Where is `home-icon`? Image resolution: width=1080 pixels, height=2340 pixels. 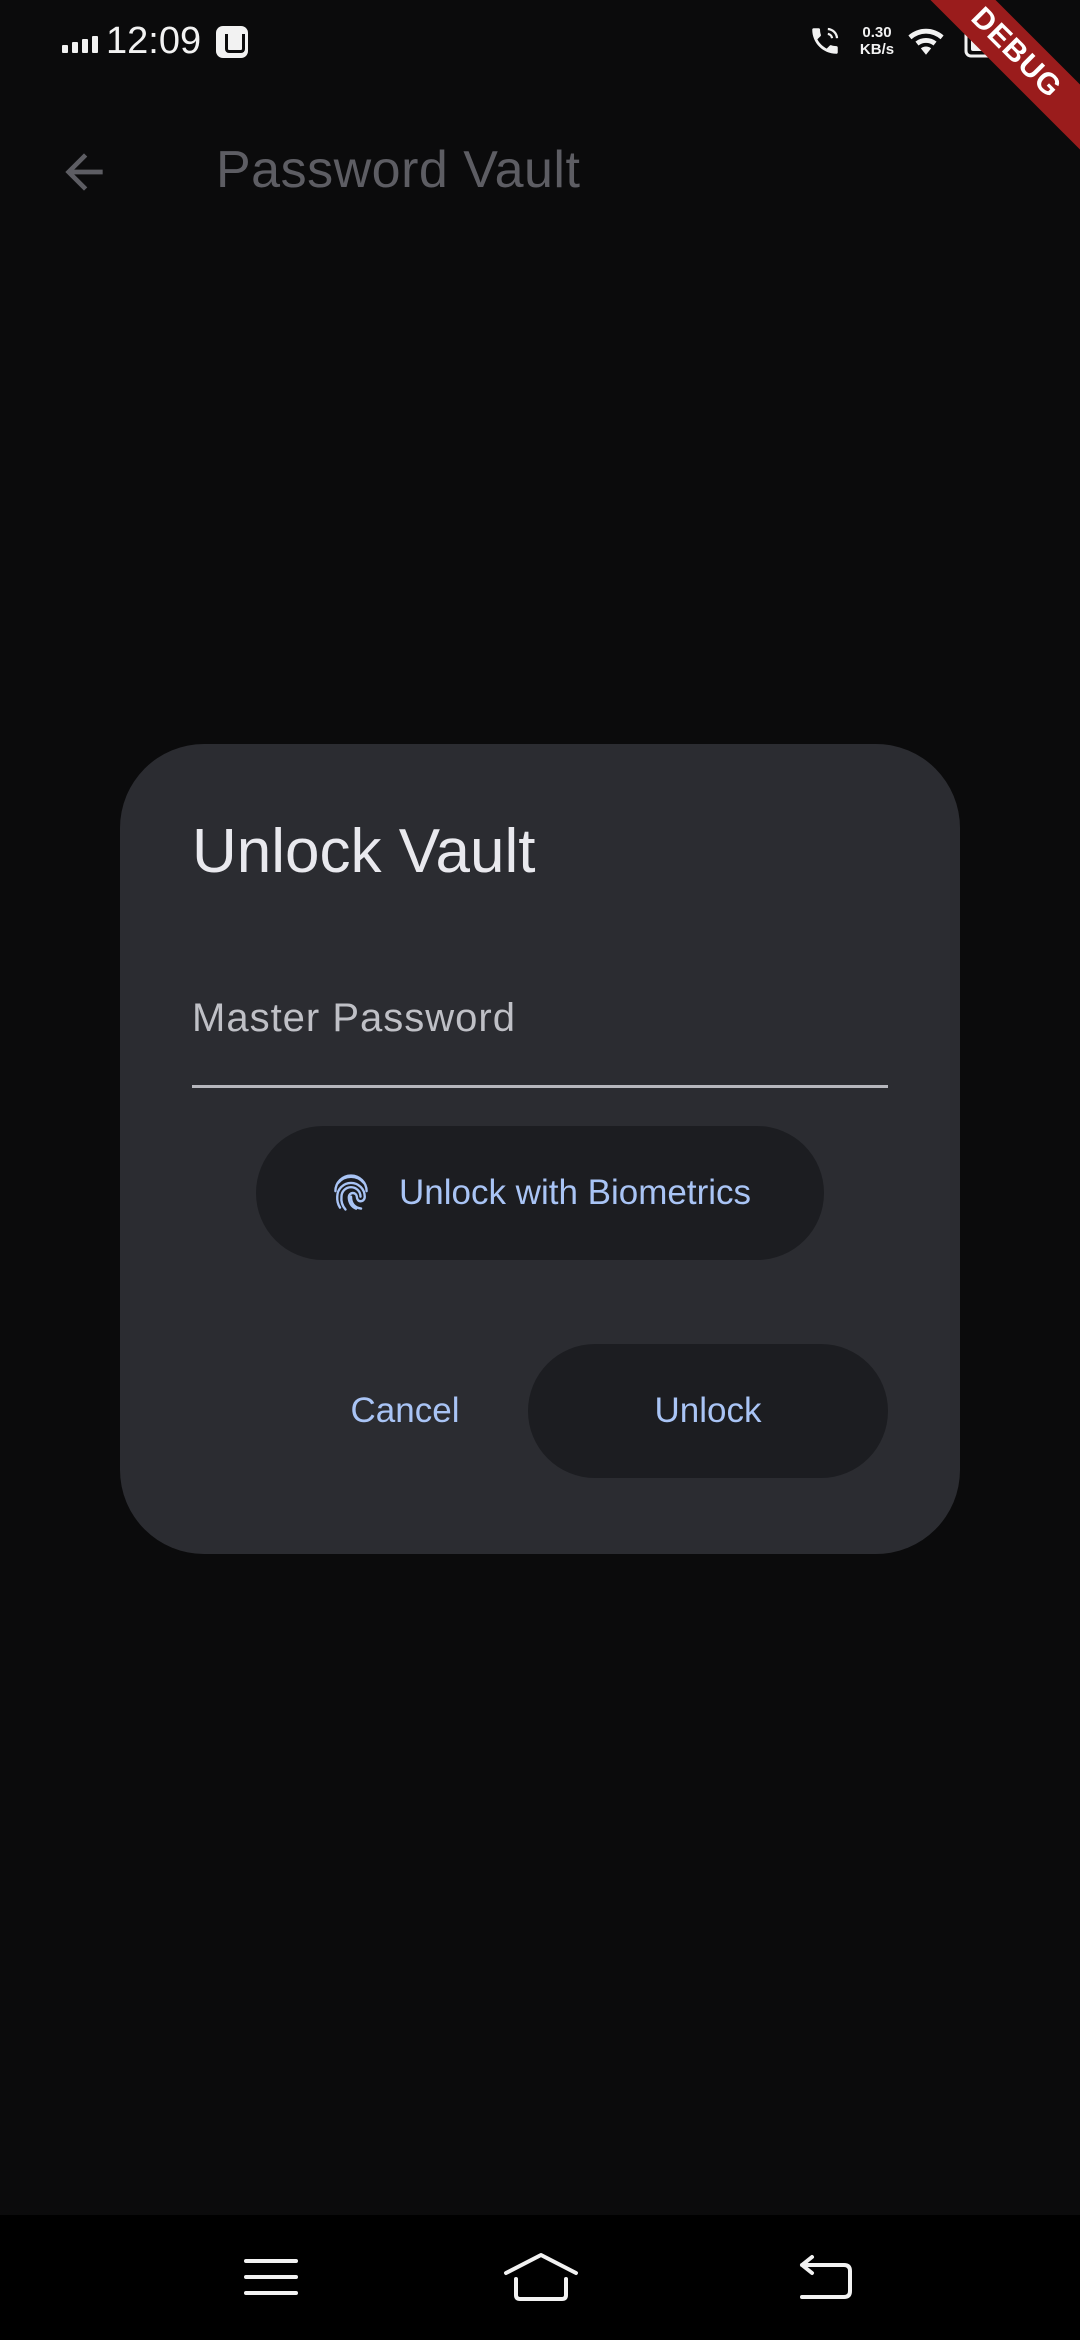
home-icon is located at coordinates (541, 2277).